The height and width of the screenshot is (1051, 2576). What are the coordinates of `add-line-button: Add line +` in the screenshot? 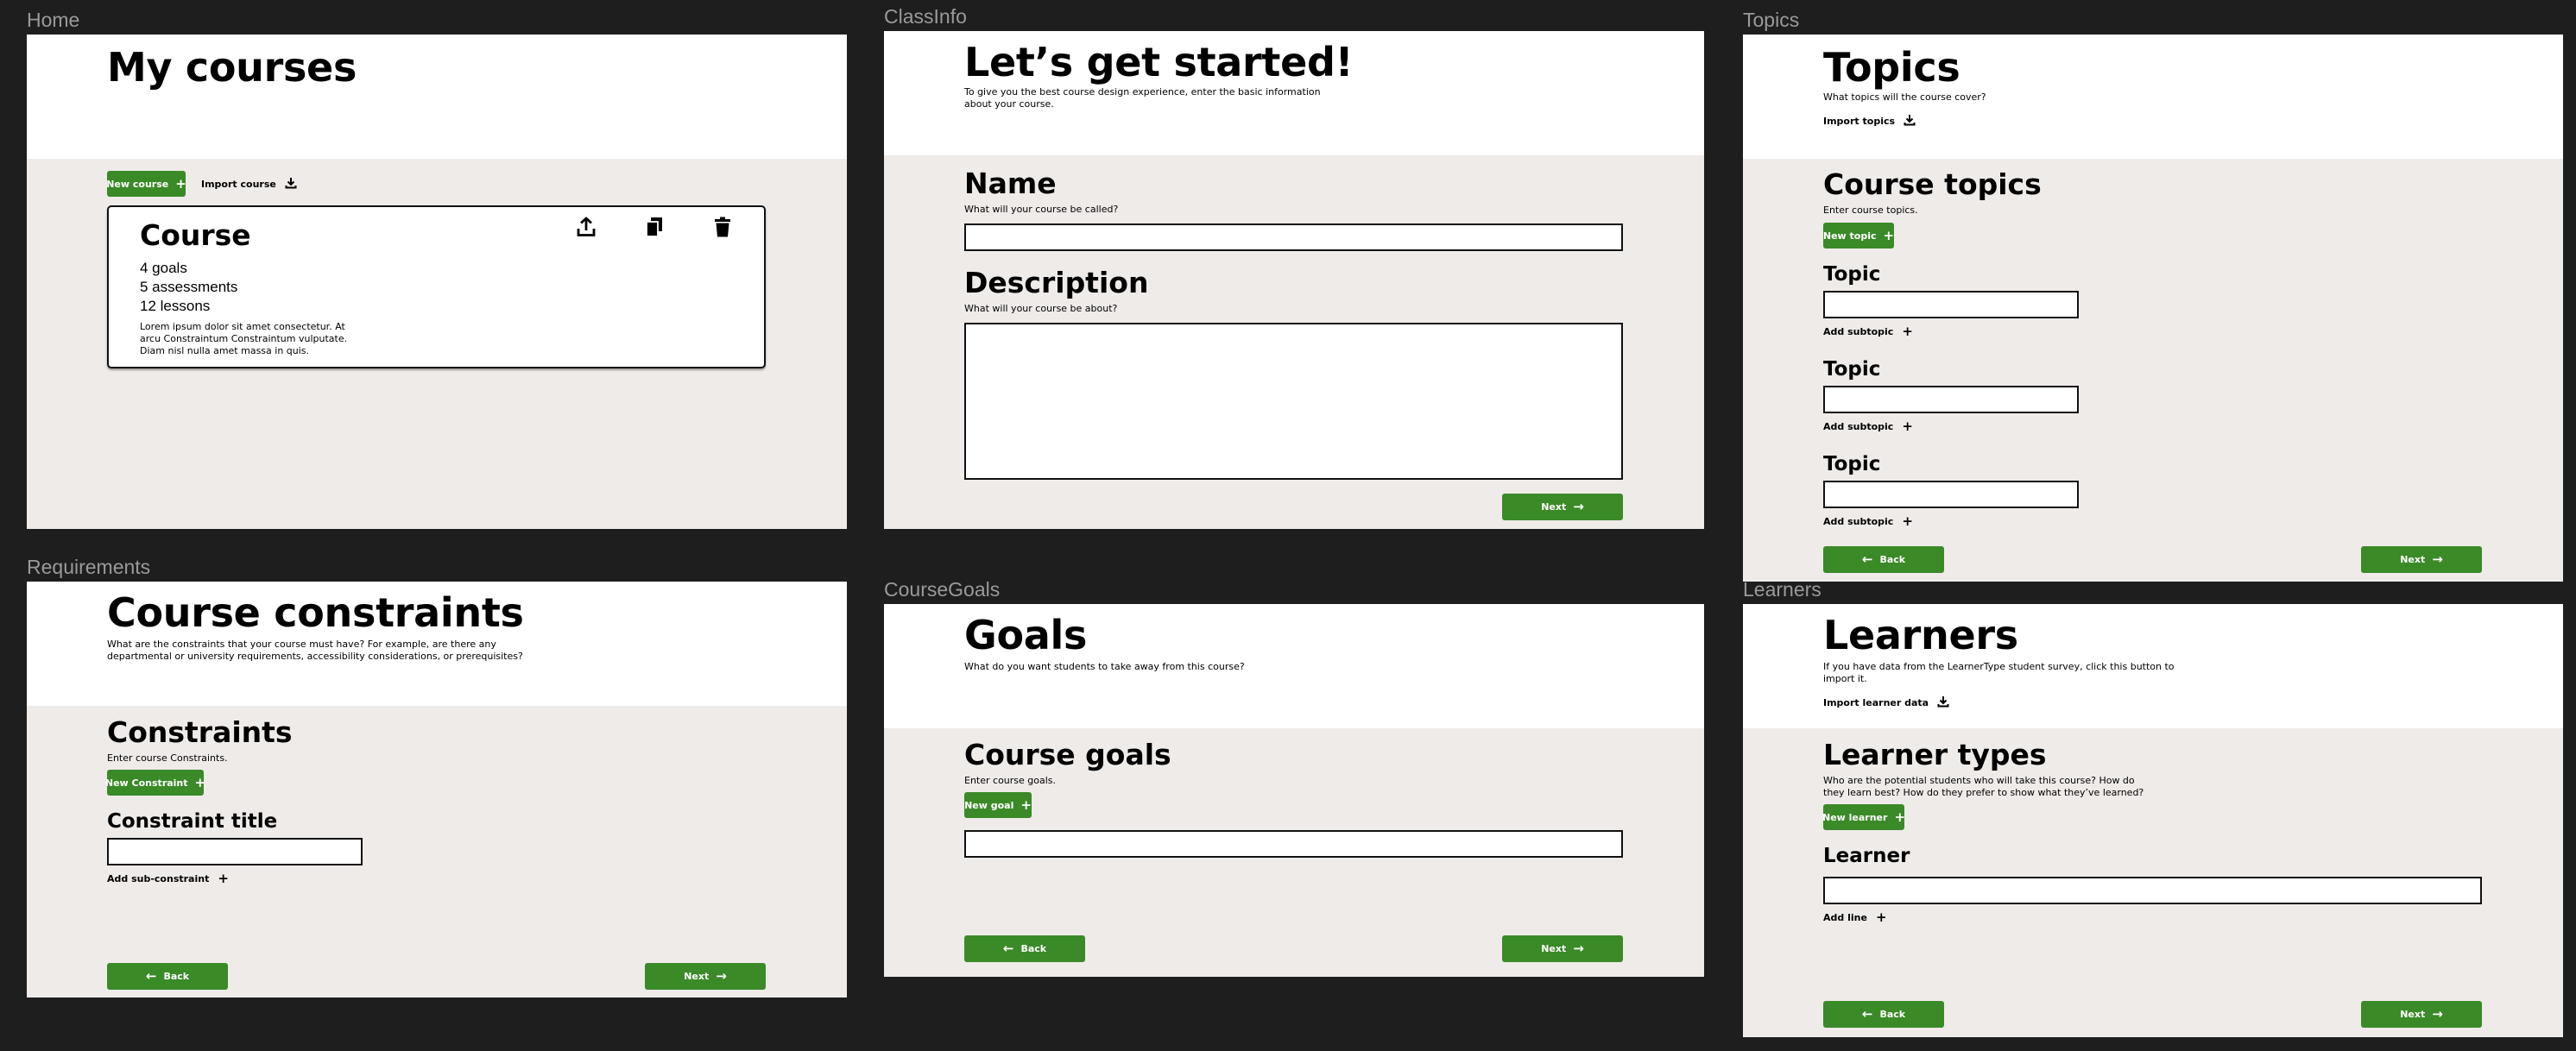 It's located at (1855, 918).